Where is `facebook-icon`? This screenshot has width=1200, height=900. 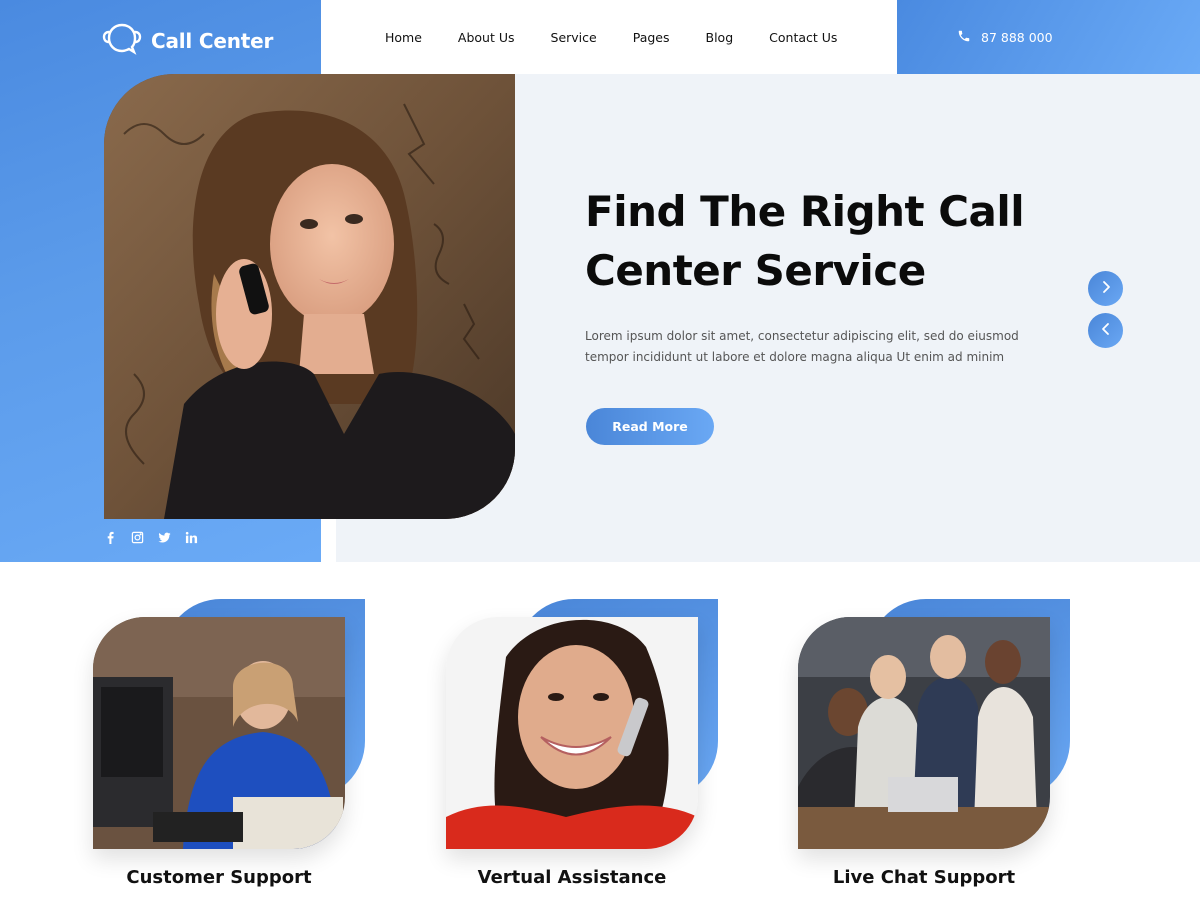 facebook-icon is located at coordinates (110, 537).